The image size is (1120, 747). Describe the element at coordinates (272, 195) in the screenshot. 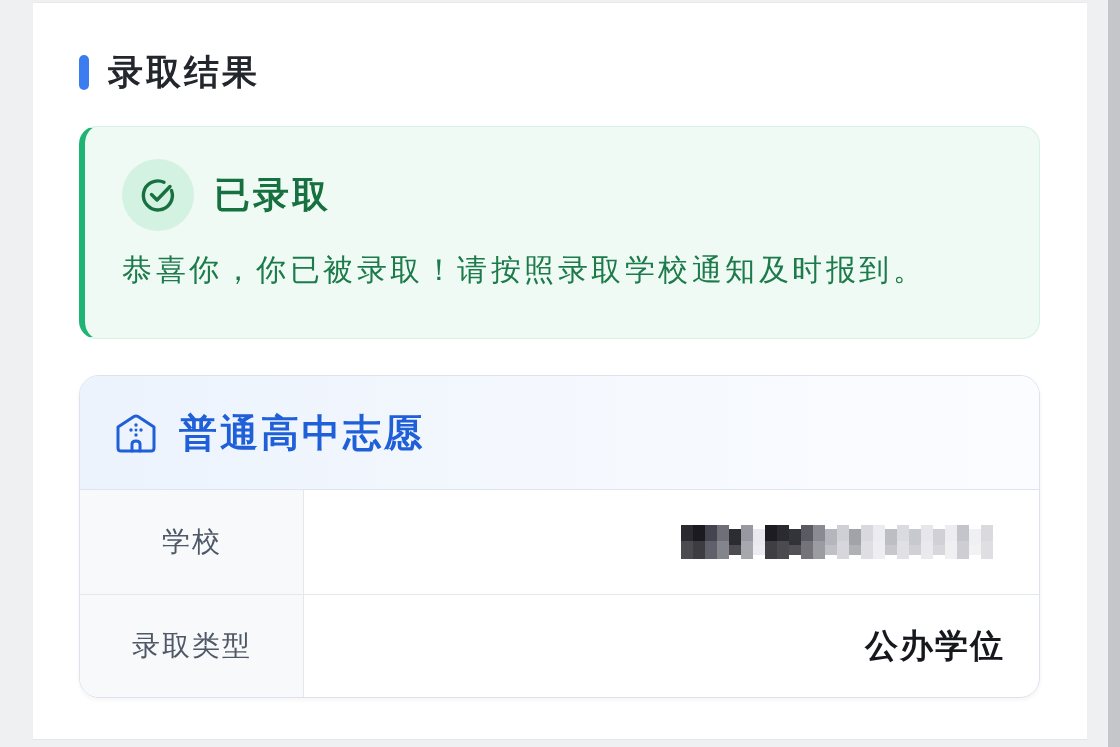

I see `status-title: 已录取` at that location.